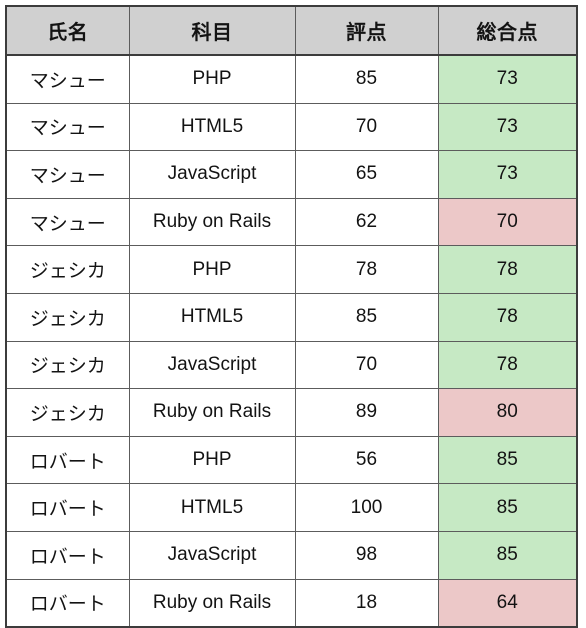  I want to click on cell-score: 78, so click(366, 269).